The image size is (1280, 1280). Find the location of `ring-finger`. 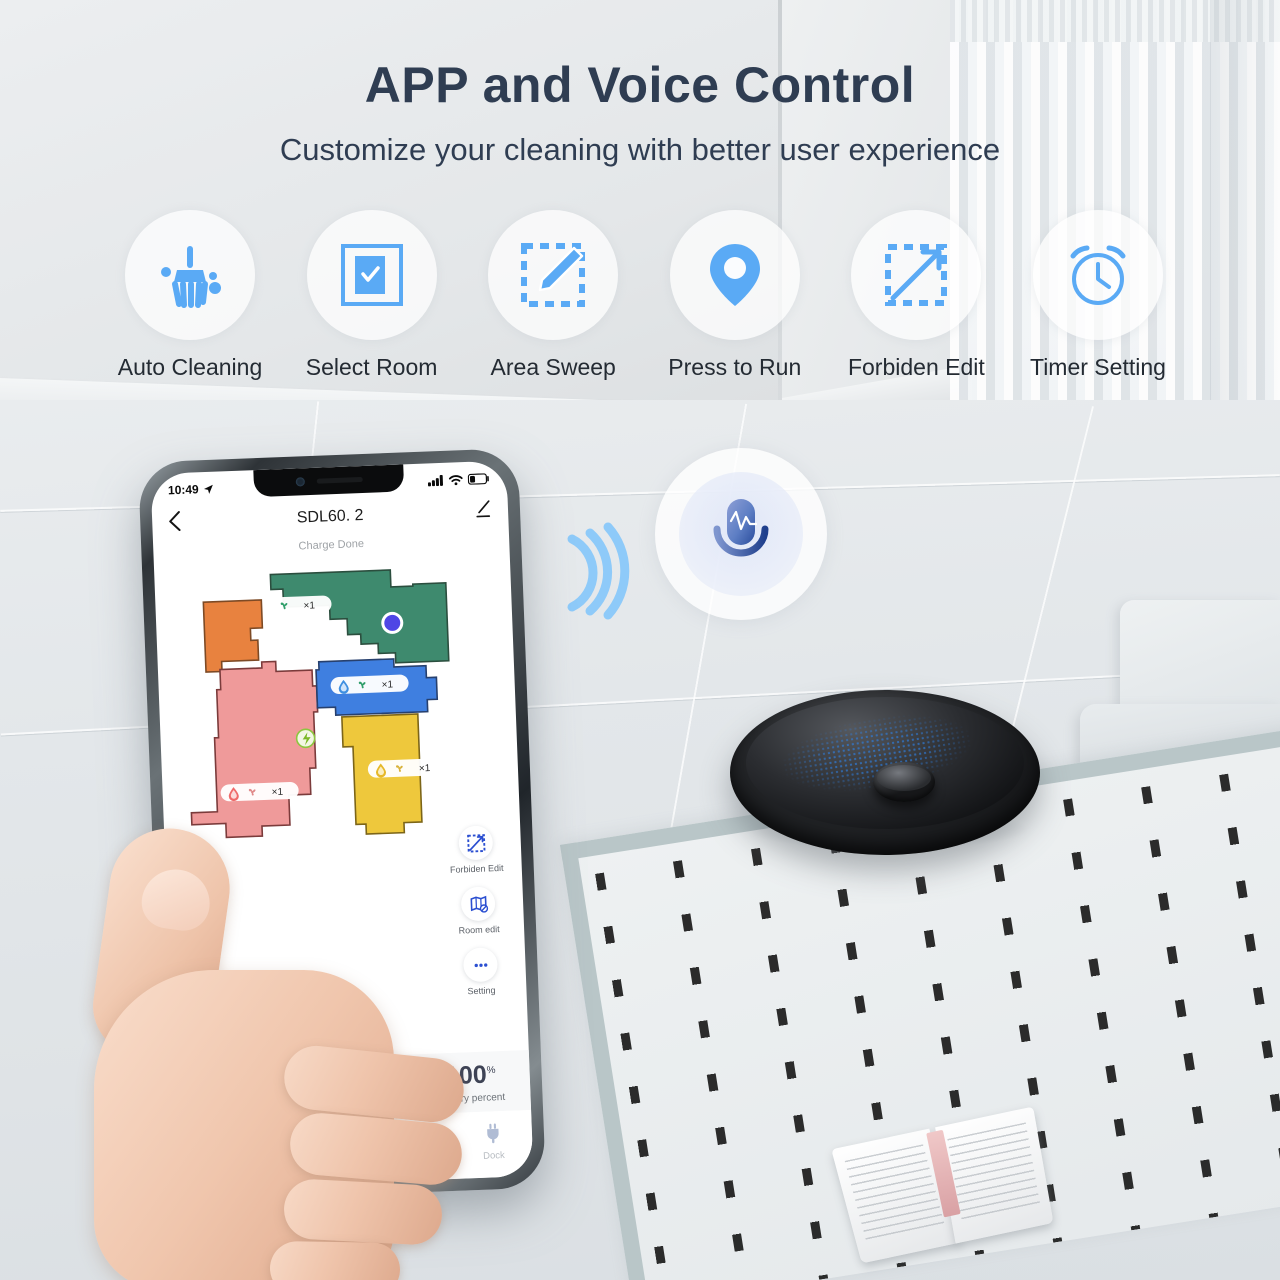

ring-finger is located at coordinates (363, 1212).